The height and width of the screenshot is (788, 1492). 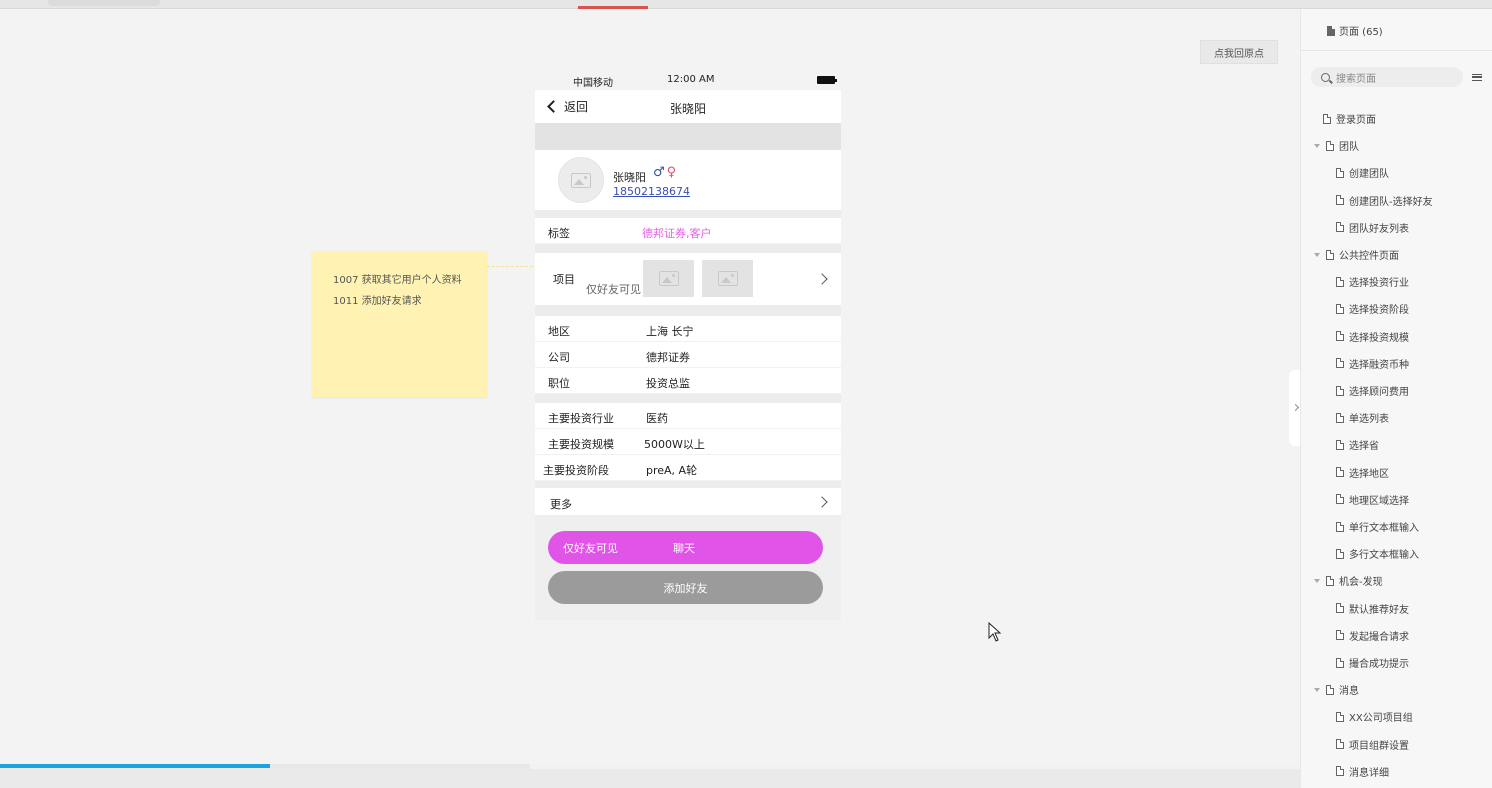 What do you see at coordinates (1391, 202) in the screenshot?
I see `page-tree-label: 创建团队-选择好友` at bounding box center [1391, 202].